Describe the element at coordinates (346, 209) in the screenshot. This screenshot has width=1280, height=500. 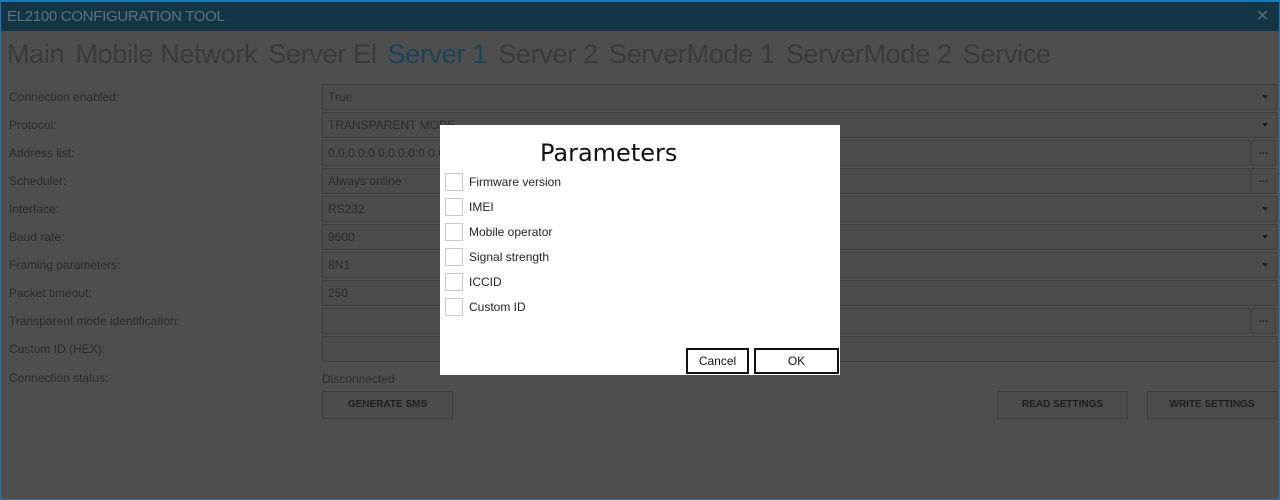
I see `interface-value: RS232` at that location.